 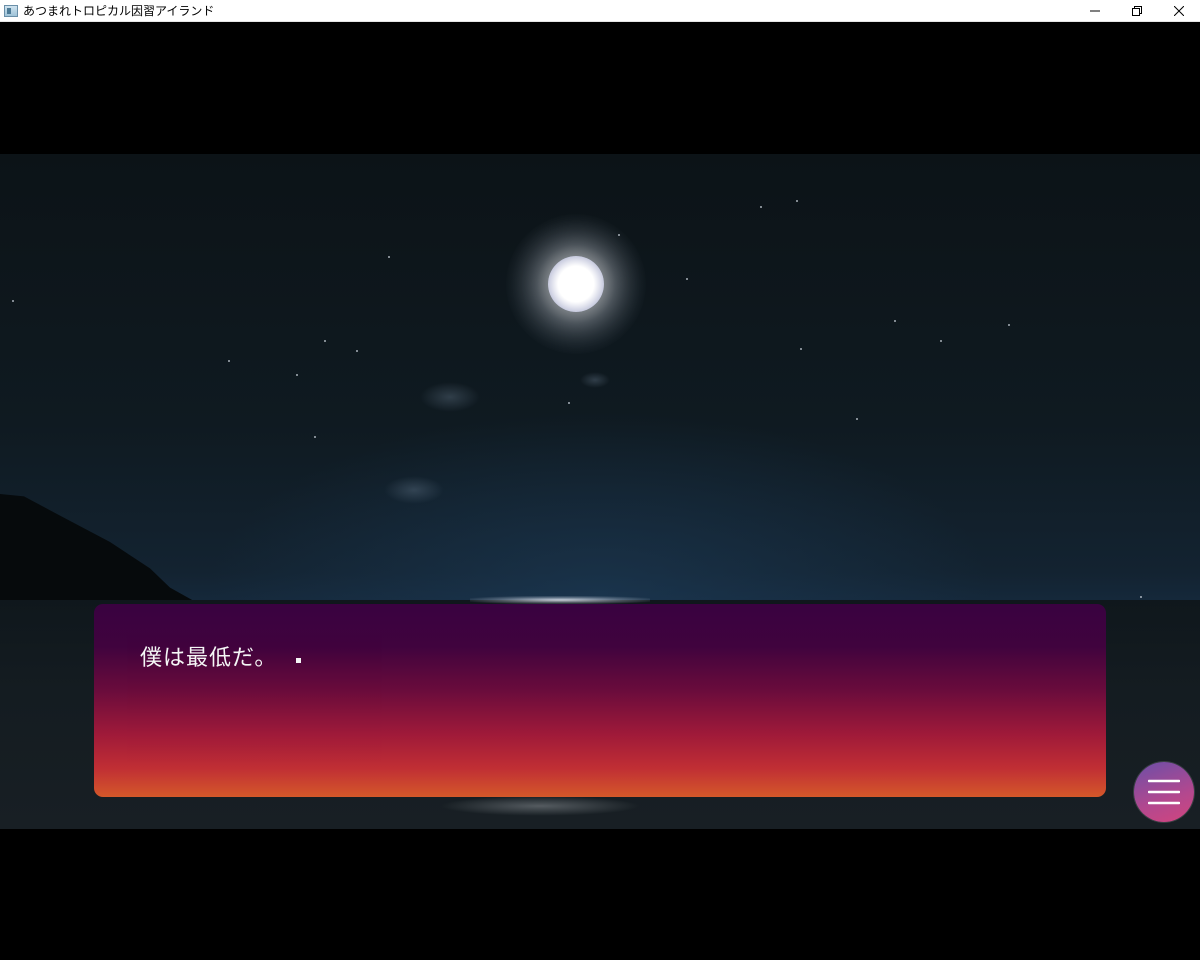 I want to click on restore-button, so click(x=1137, y=11).